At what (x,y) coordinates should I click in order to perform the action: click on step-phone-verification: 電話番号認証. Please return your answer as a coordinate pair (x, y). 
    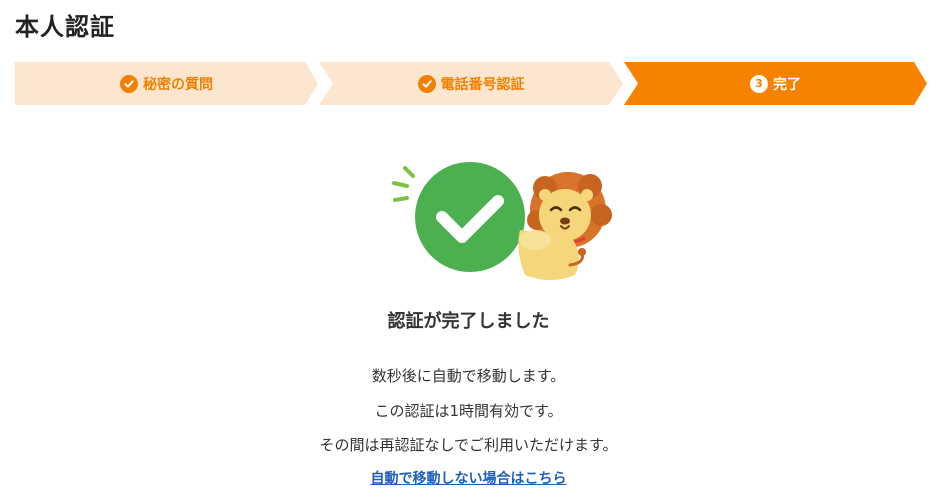
    Looking at the image, I should click on (471, 83).